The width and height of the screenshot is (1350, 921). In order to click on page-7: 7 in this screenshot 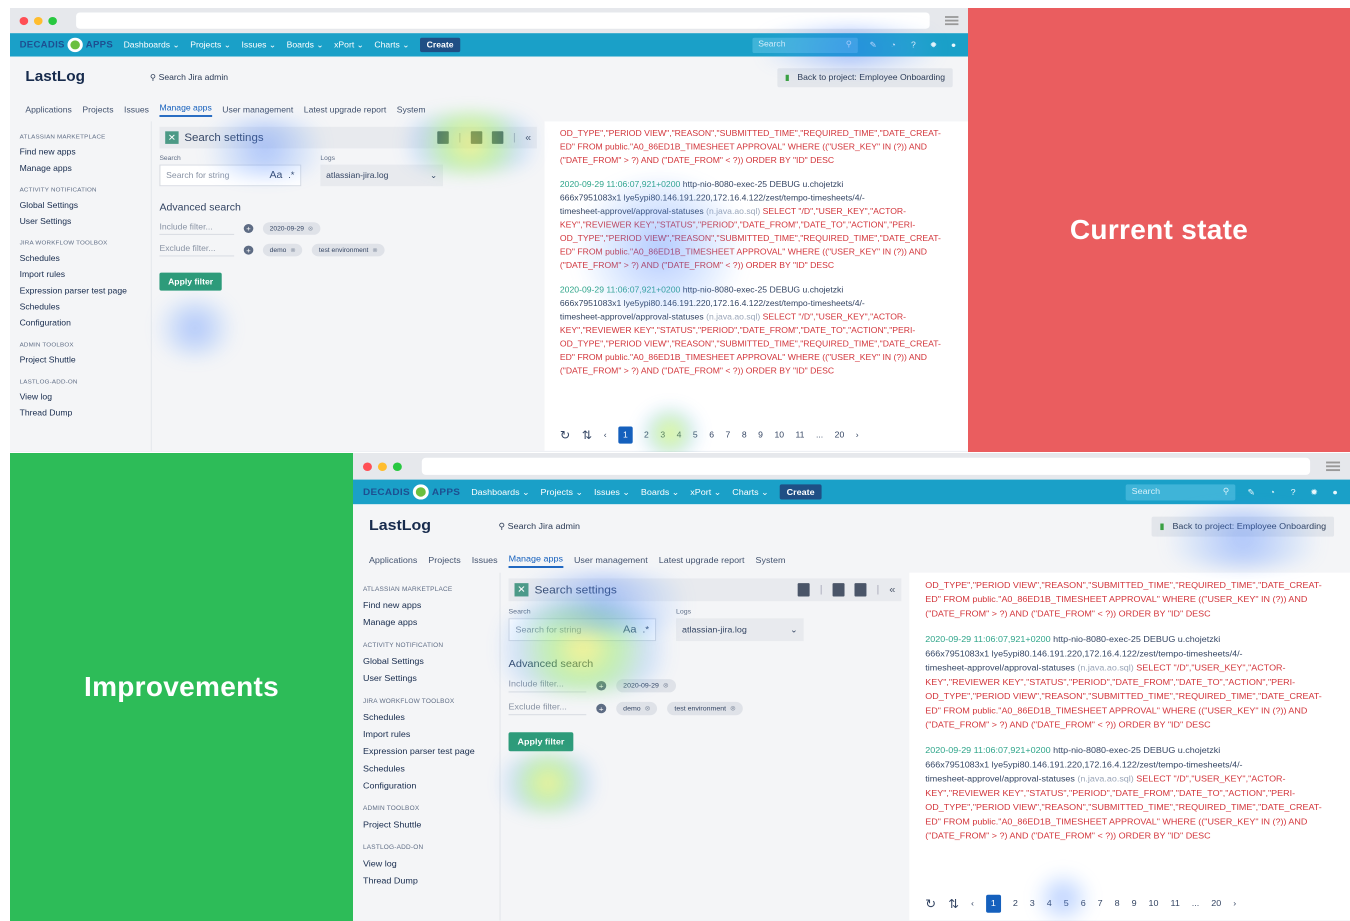, I will do `click(728, 435)`.